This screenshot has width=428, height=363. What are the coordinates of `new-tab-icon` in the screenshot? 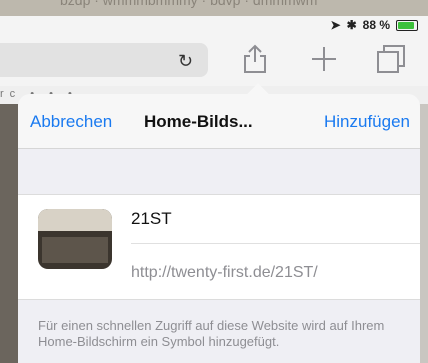 It's located at (324, 62).